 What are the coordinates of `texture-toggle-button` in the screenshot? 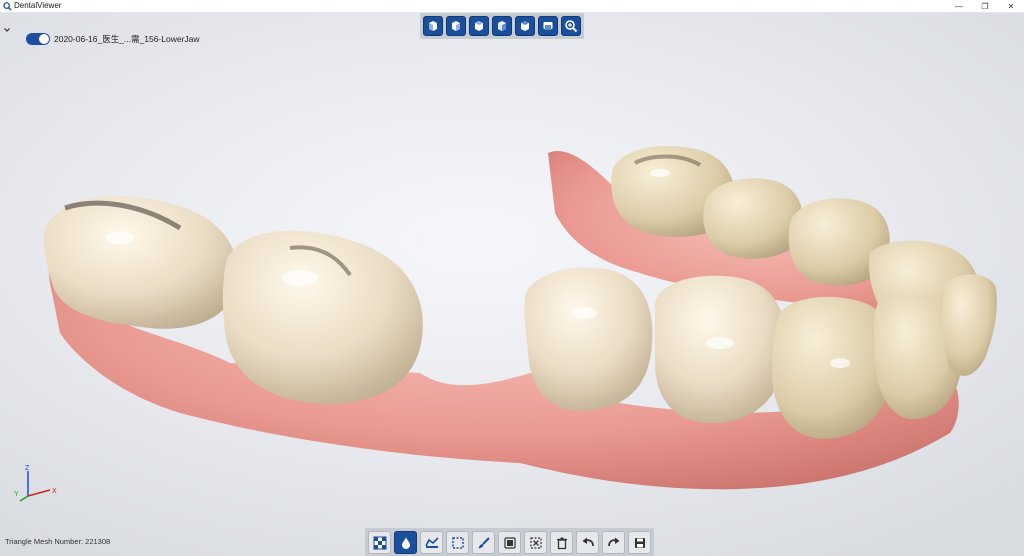 It's located at (379, 542).